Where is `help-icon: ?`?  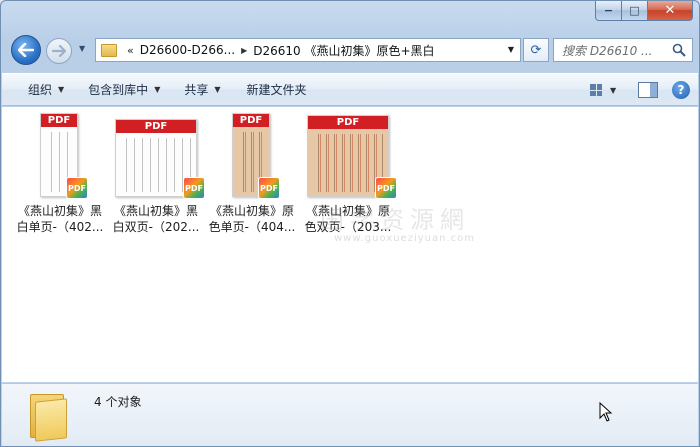
help-icon: ? is located at coordinates (681, 90).